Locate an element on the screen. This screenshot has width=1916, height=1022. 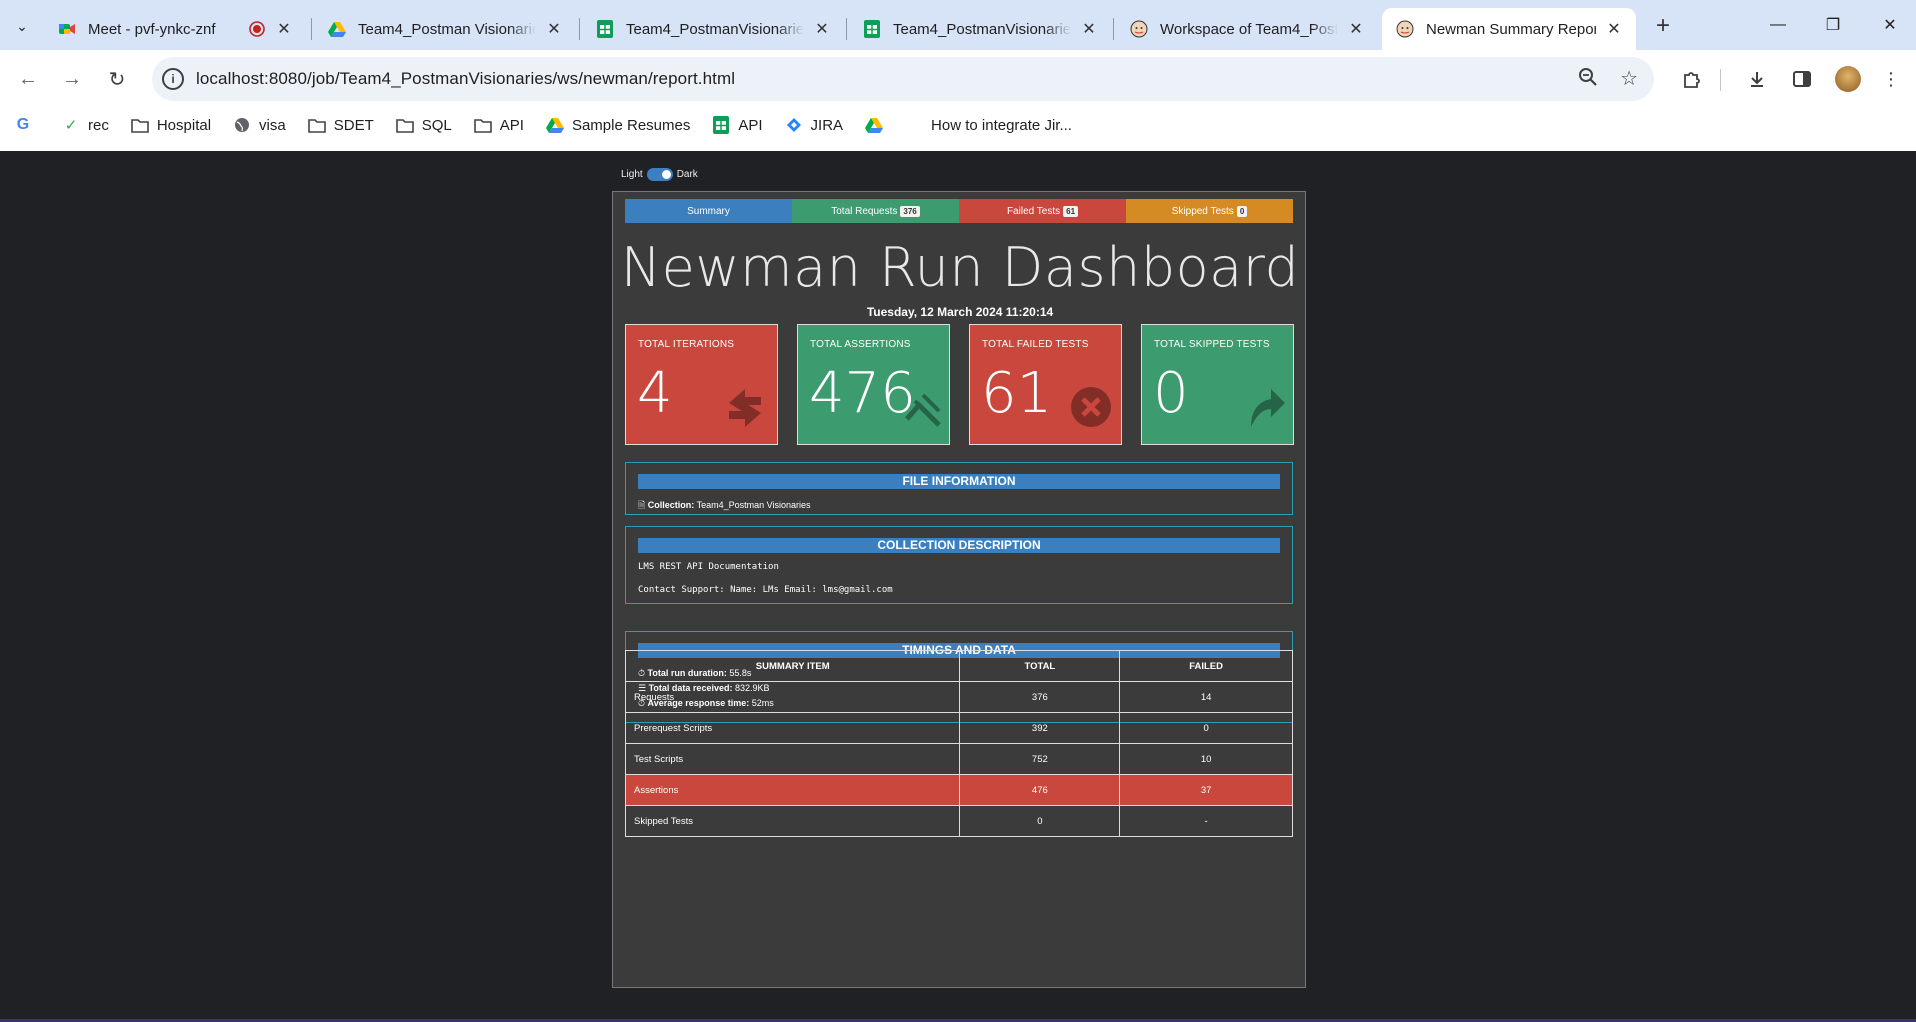
total-cell: 376 is located at coordinates (1040, 697).